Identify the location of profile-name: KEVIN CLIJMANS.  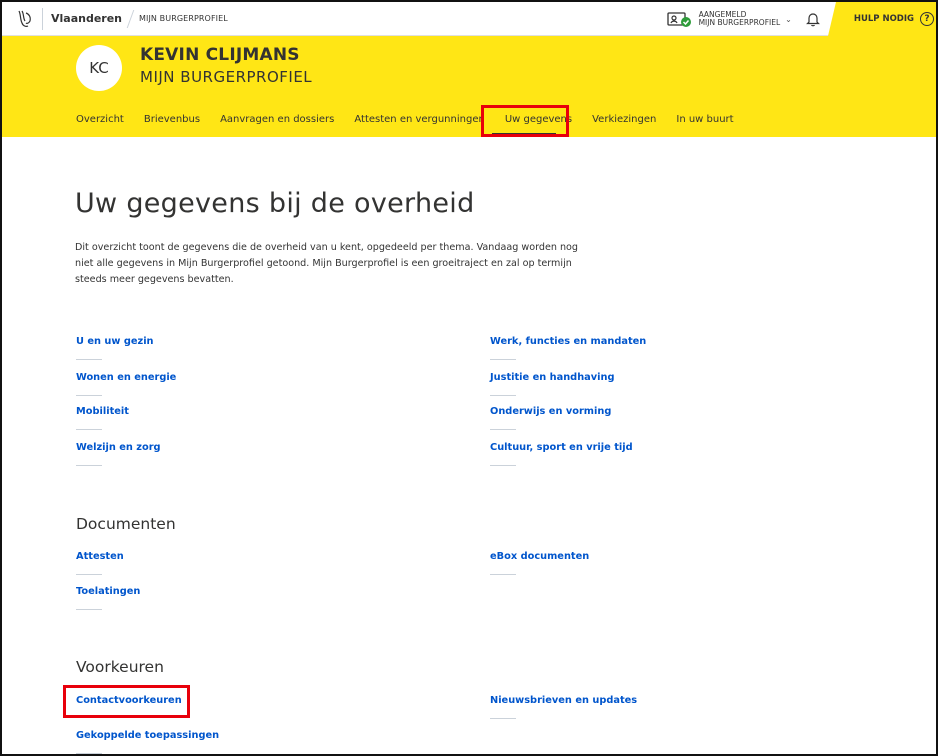
(220, 55).